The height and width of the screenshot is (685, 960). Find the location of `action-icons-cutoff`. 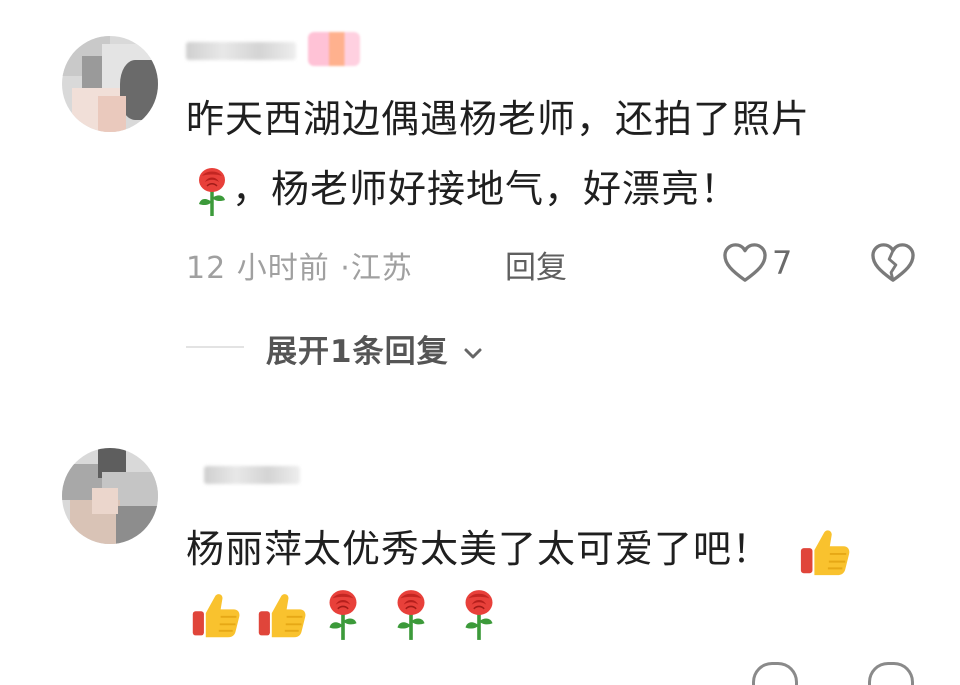

action-icons-cutoff is located at coordinates (833, 673).